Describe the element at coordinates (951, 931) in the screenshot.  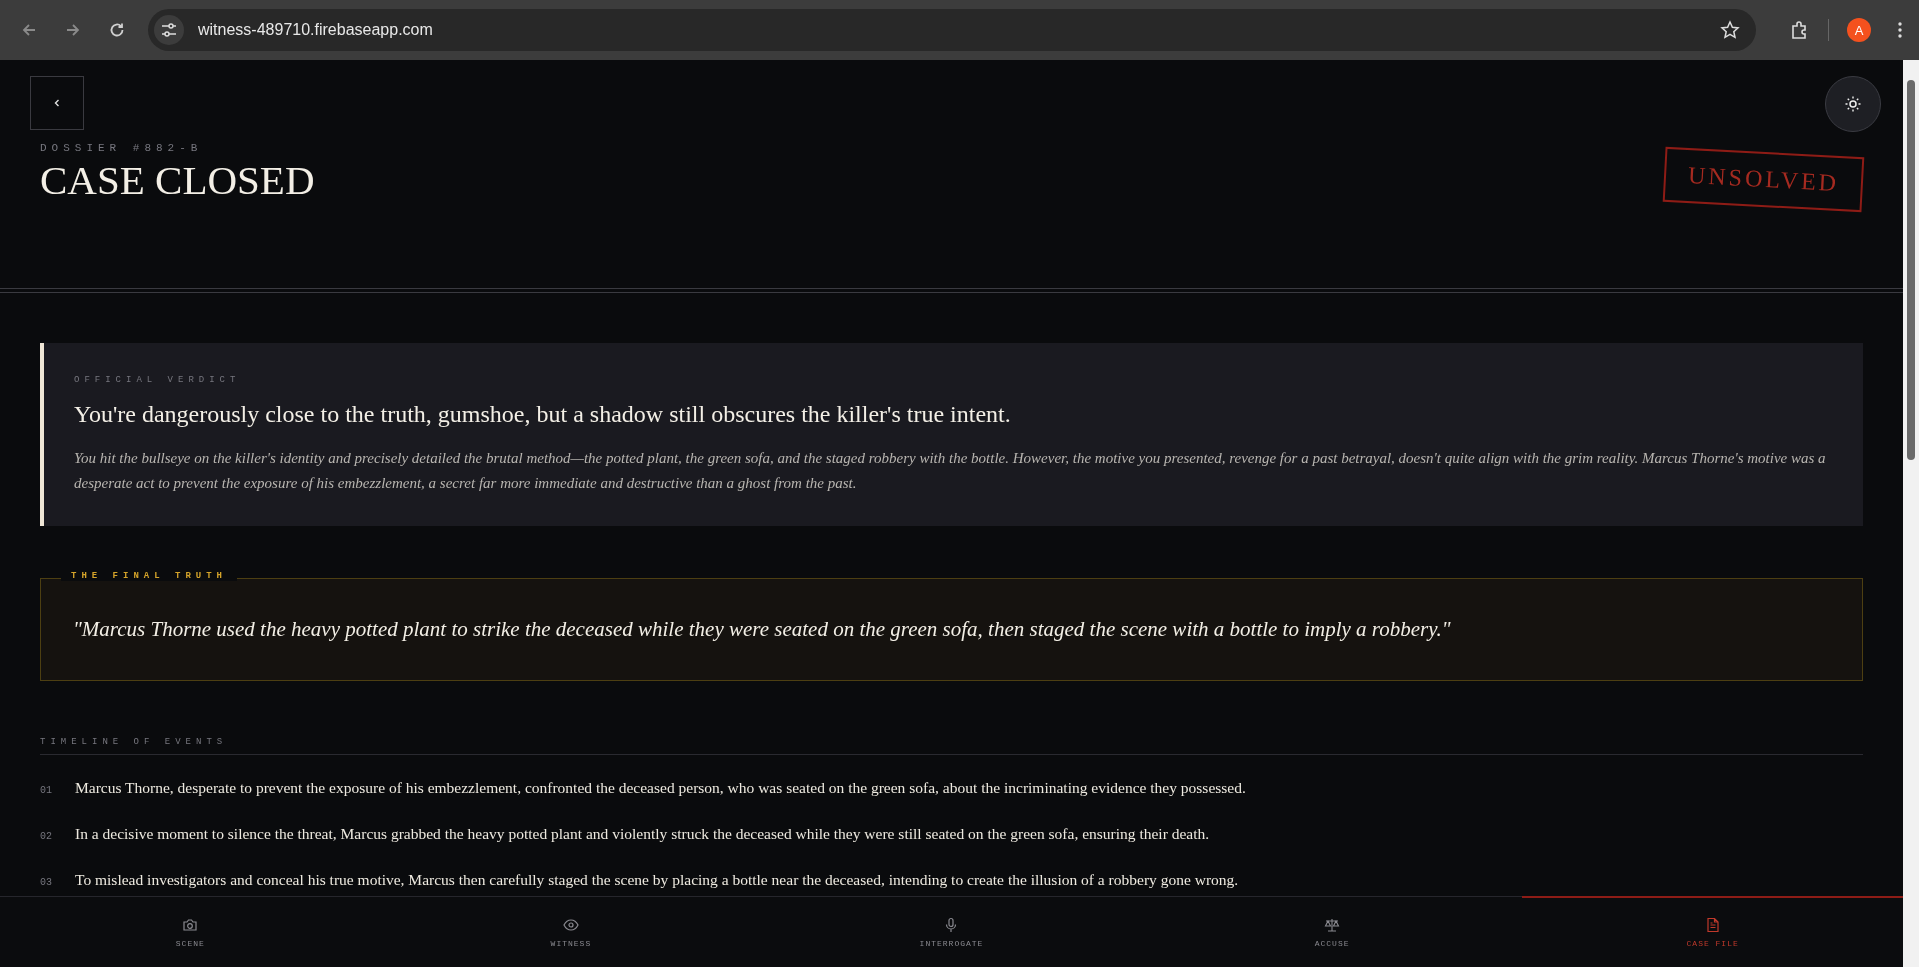
I see `nav-tab: INTERROGATE` at that location.